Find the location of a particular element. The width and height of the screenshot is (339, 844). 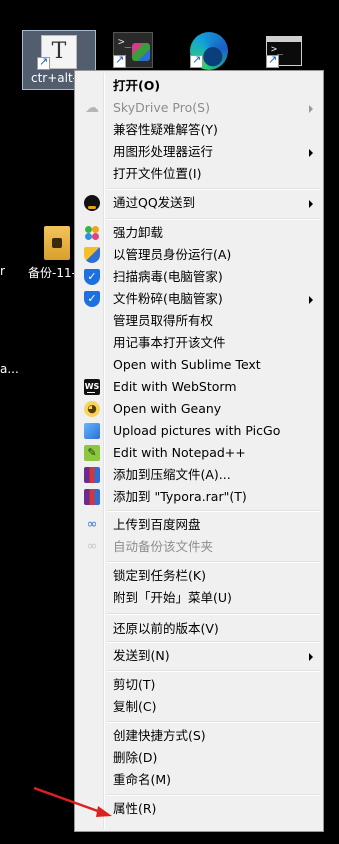

context-menu-item-label: 上传到百度网盘 is located at coordinates (157, 524).